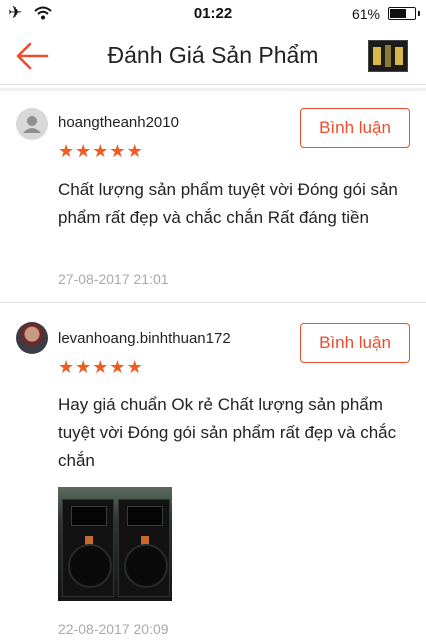 The height and width of the screenshot is (641, 426). Describe the element at coordinates (213, 89) in the screenshot. I see `header-divider` at that location.